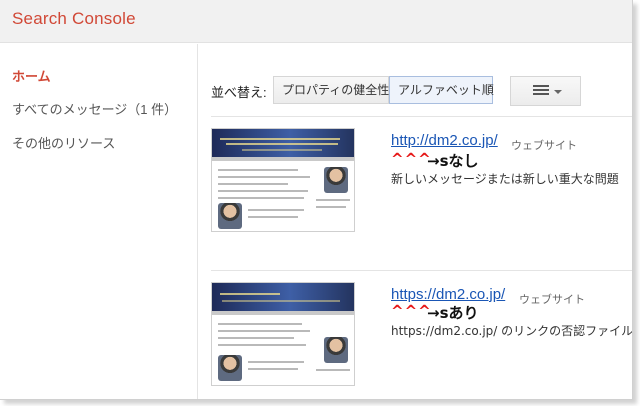 The image size is (640, 406). I want to click on app-title: Search Console, so click(74, 19).